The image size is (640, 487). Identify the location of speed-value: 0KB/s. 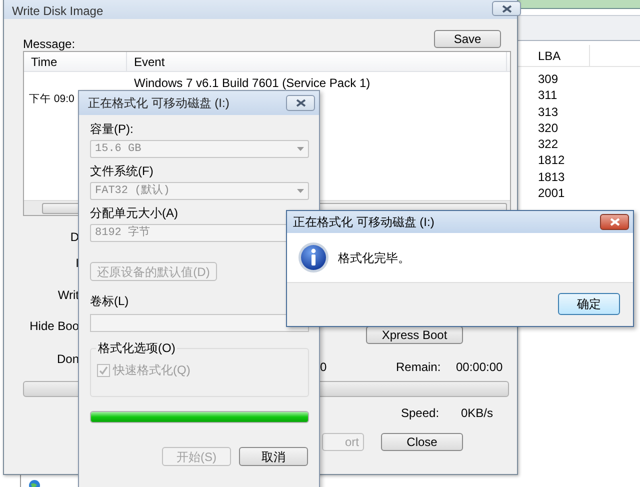
(477, 413).